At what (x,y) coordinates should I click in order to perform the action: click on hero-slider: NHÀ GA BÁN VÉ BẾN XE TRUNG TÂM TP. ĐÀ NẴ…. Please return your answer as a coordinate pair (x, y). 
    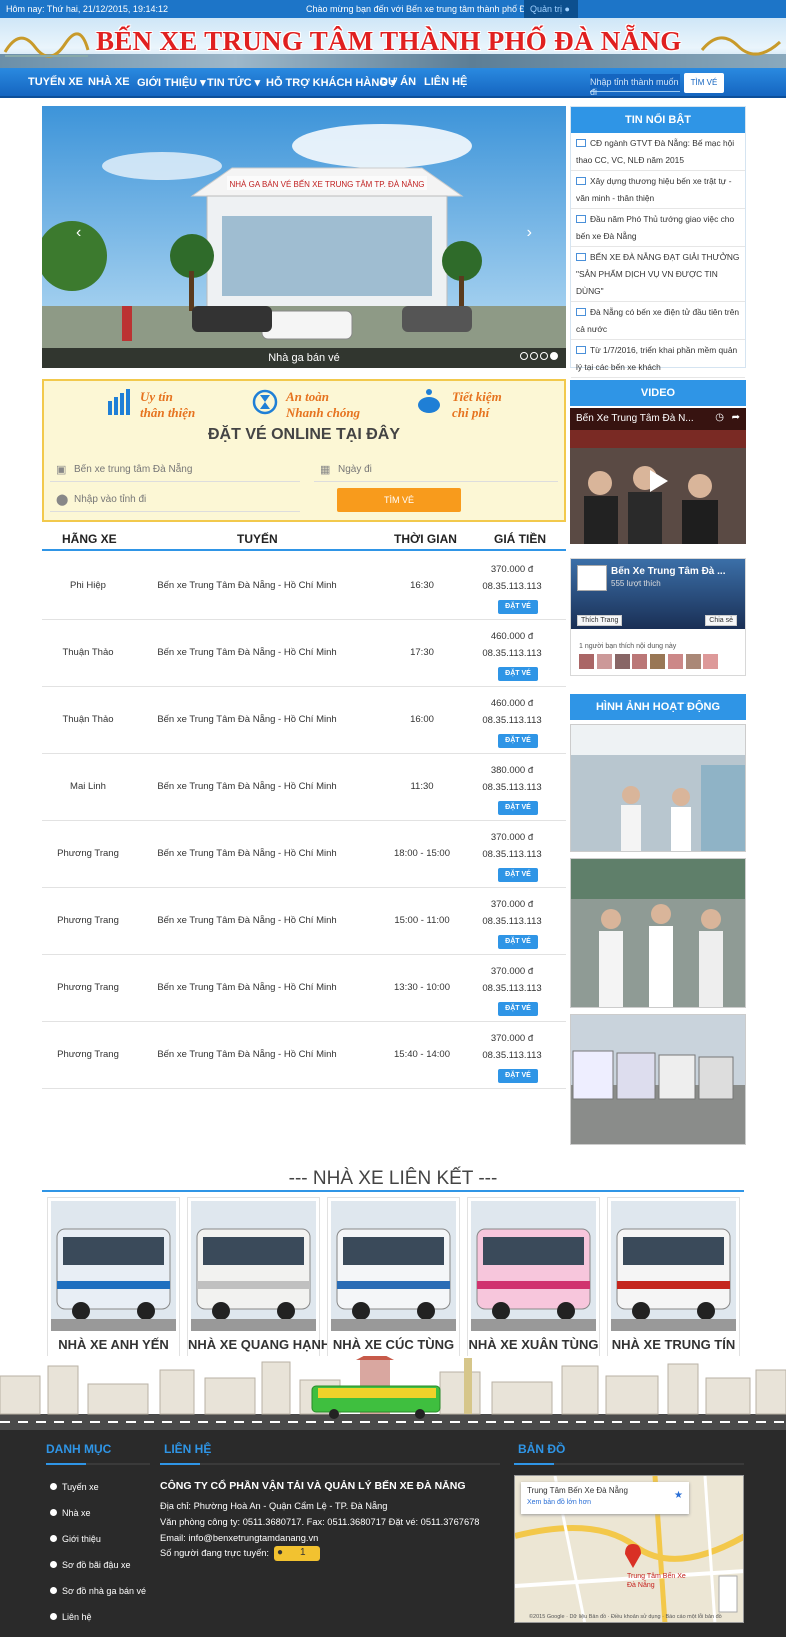
    Looking at the image, I should click on (304, 237).